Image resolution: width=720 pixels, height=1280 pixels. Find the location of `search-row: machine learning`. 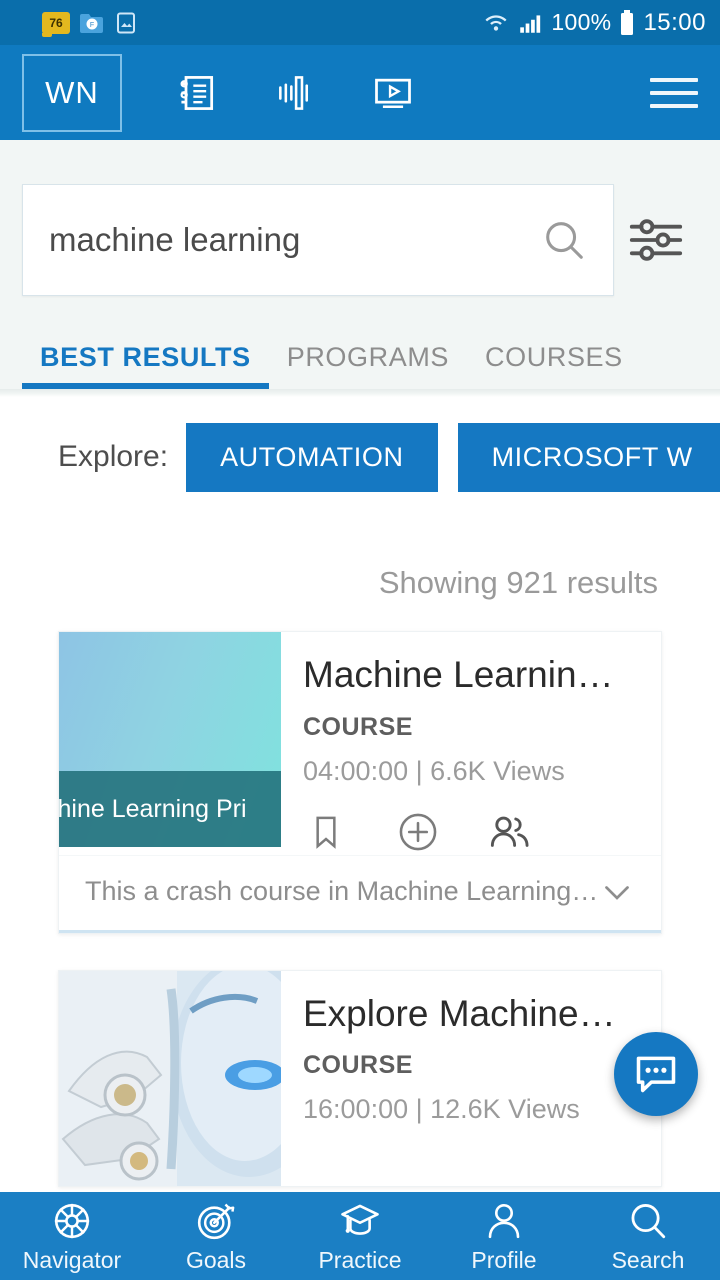

search-row: machine learning is located at coordinates (360, 240).